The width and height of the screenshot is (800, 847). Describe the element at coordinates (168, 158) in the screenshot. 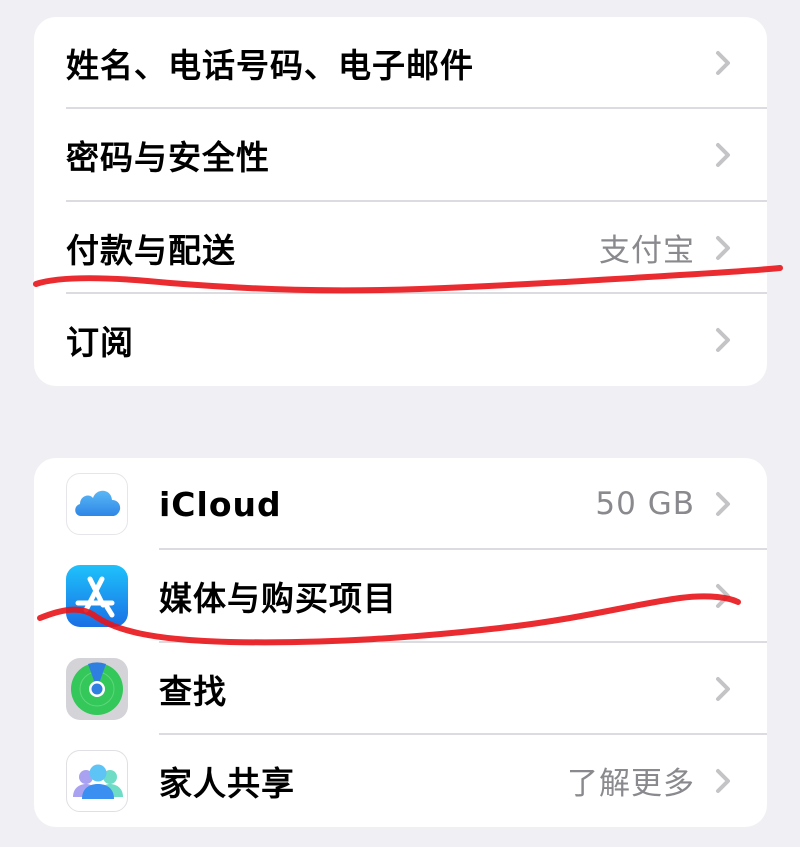

I see `row-label: 密码与安全性` at that location.